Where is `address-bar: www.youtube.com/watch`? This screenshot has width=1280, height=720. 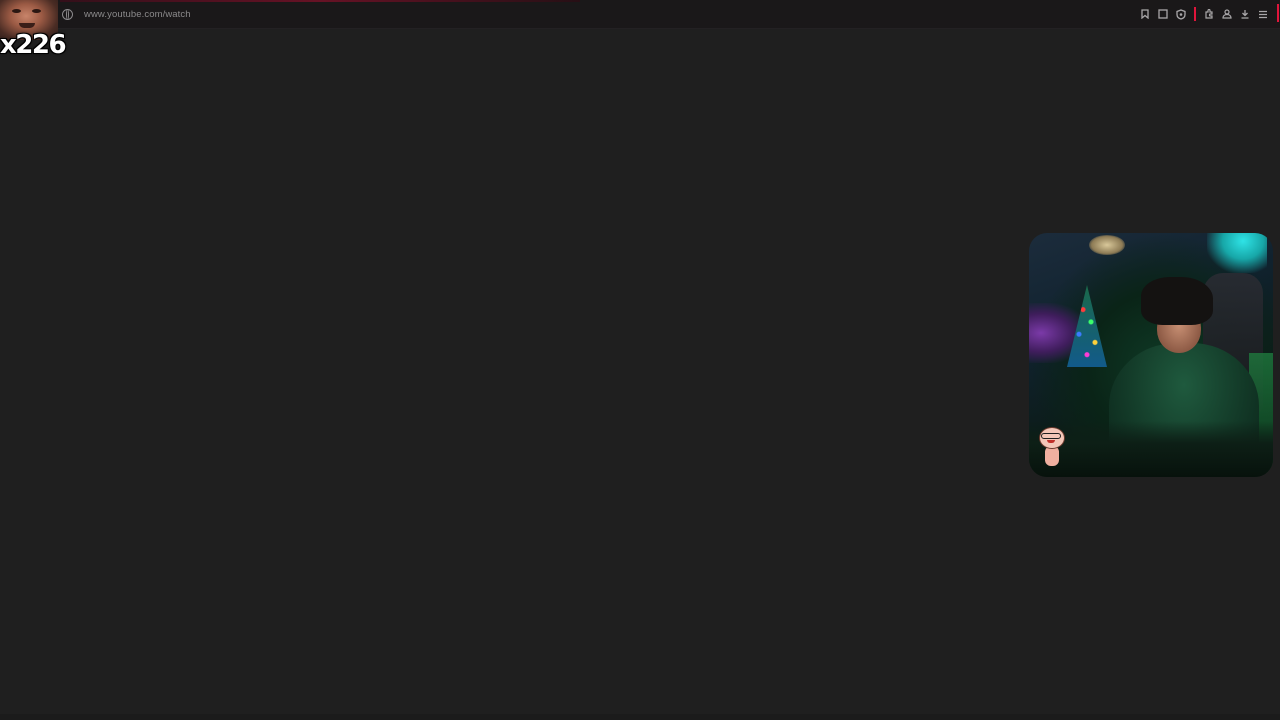 address-bar: www.youtube.com/watch is located at coordinates (126, 14).